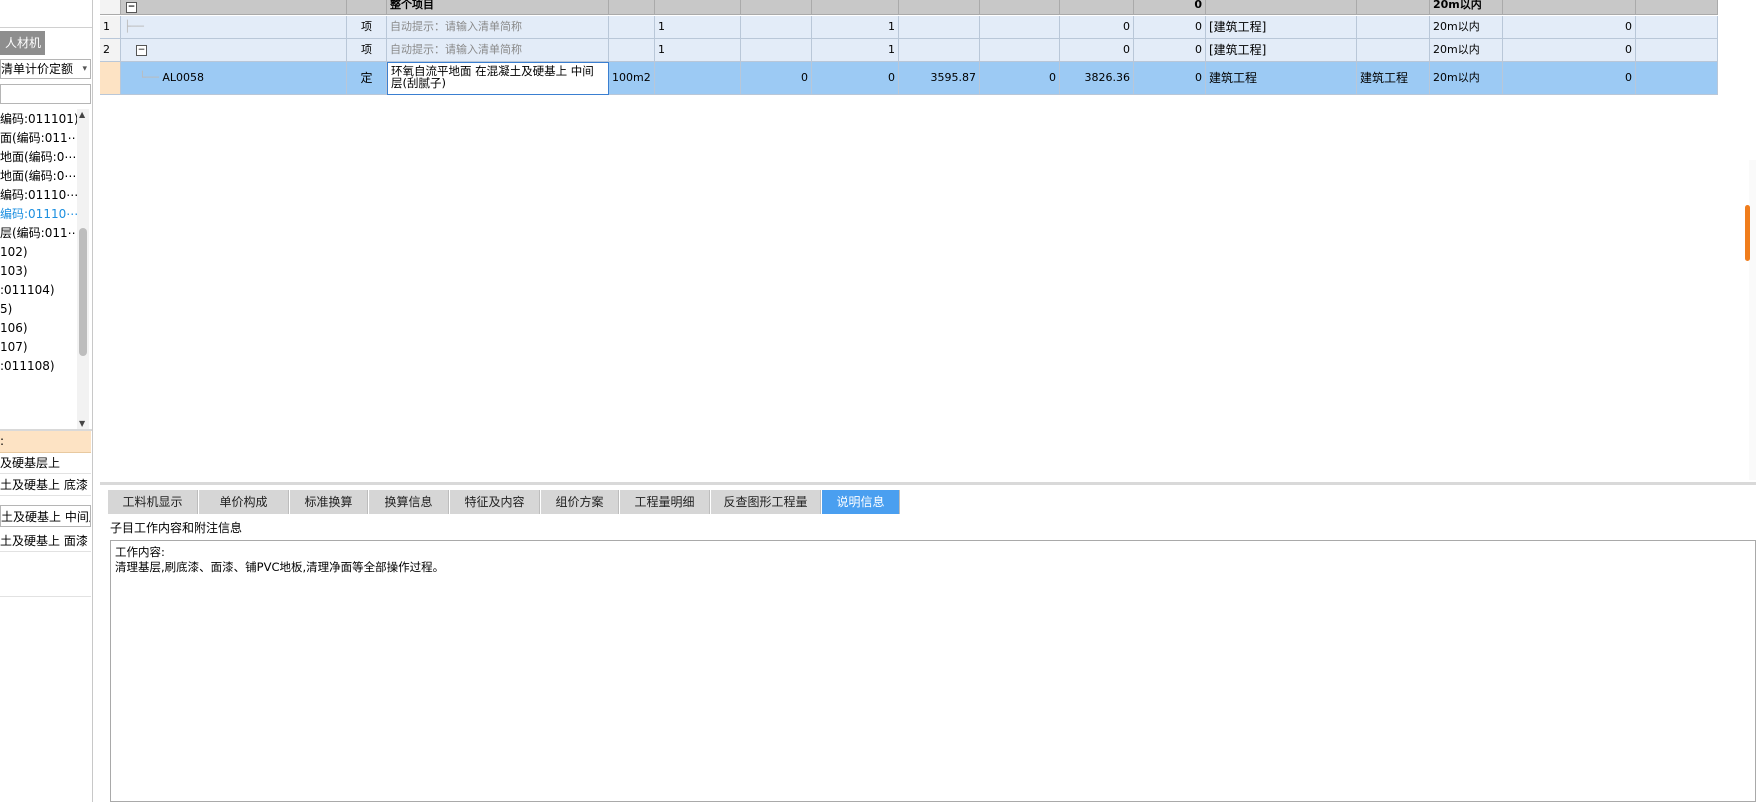 The width and height of the screenshot is (1756, 802). What do you see at coordinates (38, 366) in the screenshot?
I see `tree-item: :011108)` at bounding box center [38, 366].